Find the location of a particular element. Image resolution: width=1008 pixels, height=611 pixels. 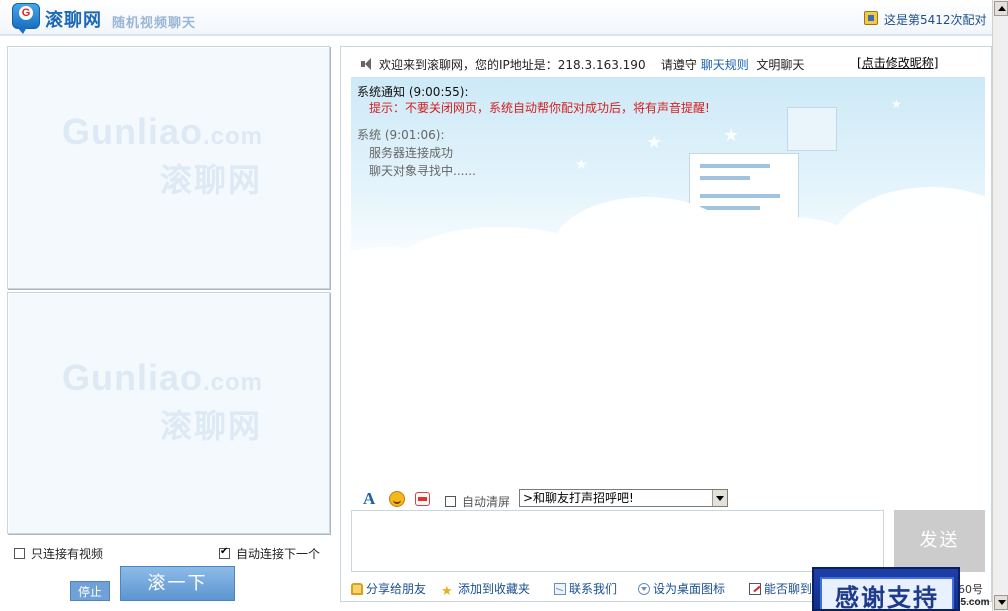

scroll-down-button is located at coordinates (1001, 602).